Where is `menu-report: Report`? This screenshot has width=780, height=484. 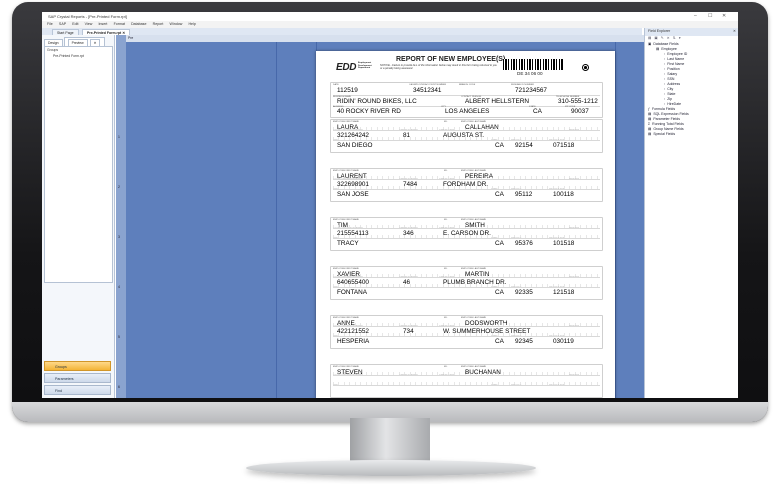
menu-report: Report is located at coordinates (158, 24).